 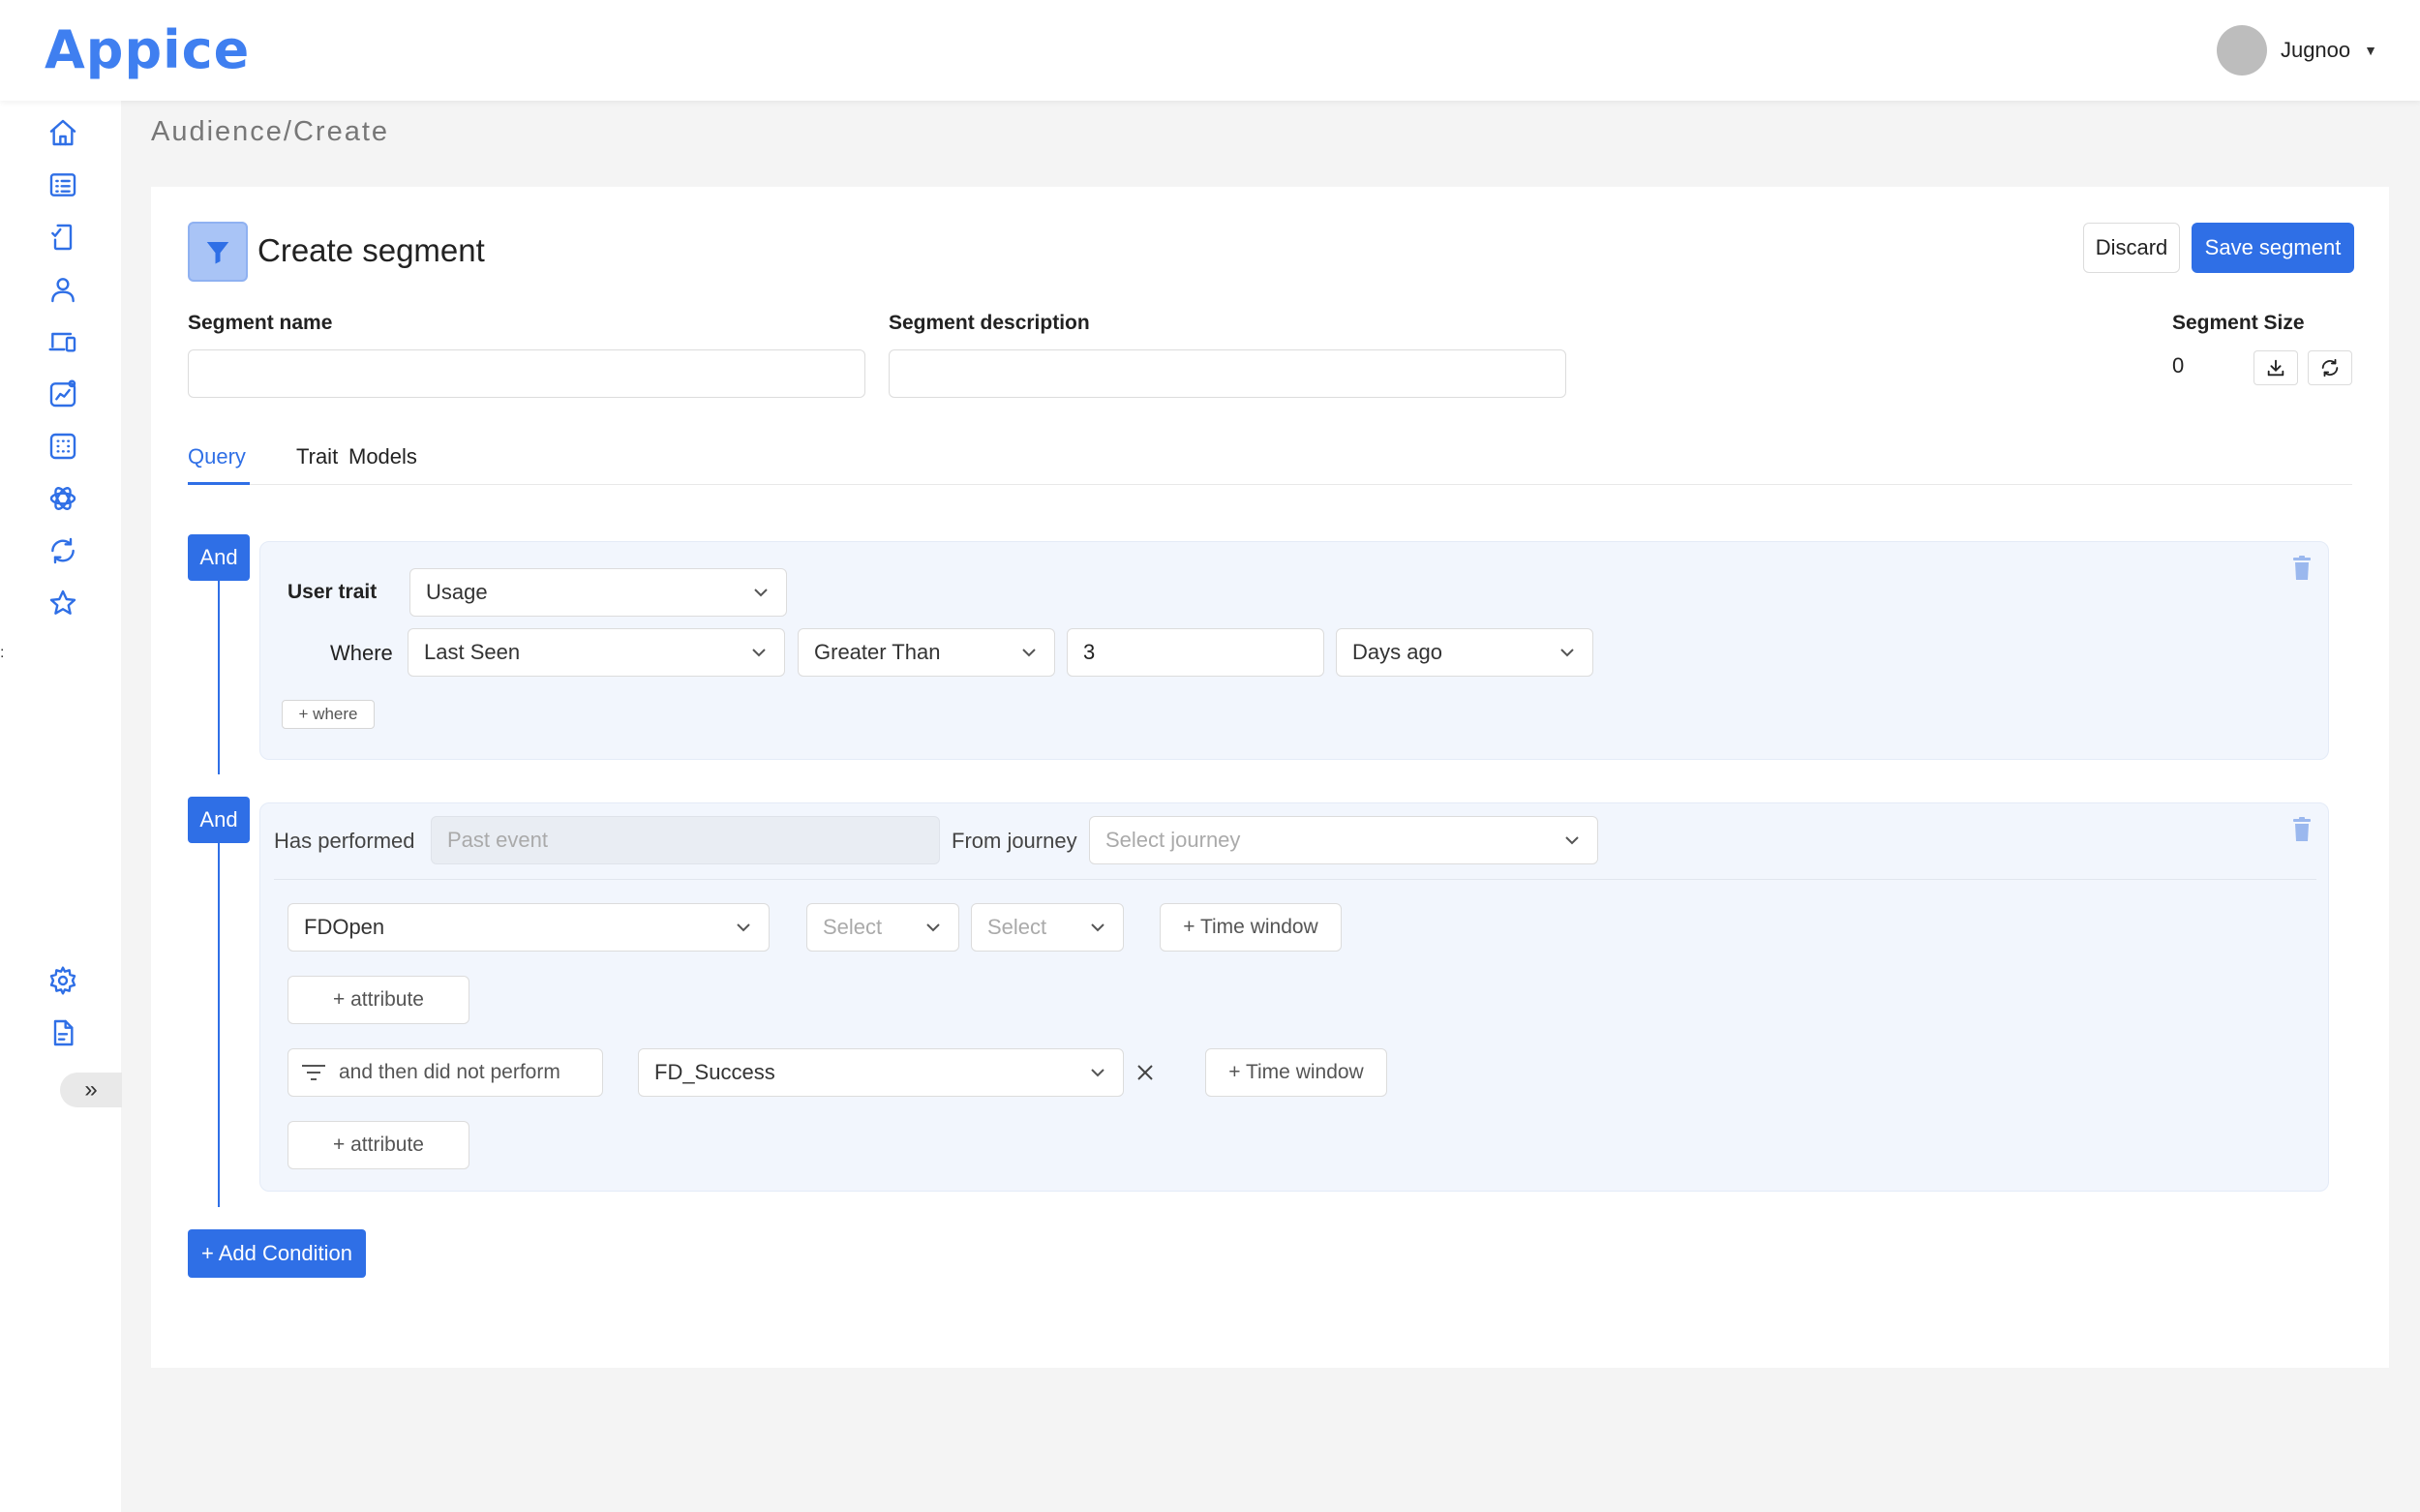 I want to click on filter-lines-icon, so click(x=313, y=1072).